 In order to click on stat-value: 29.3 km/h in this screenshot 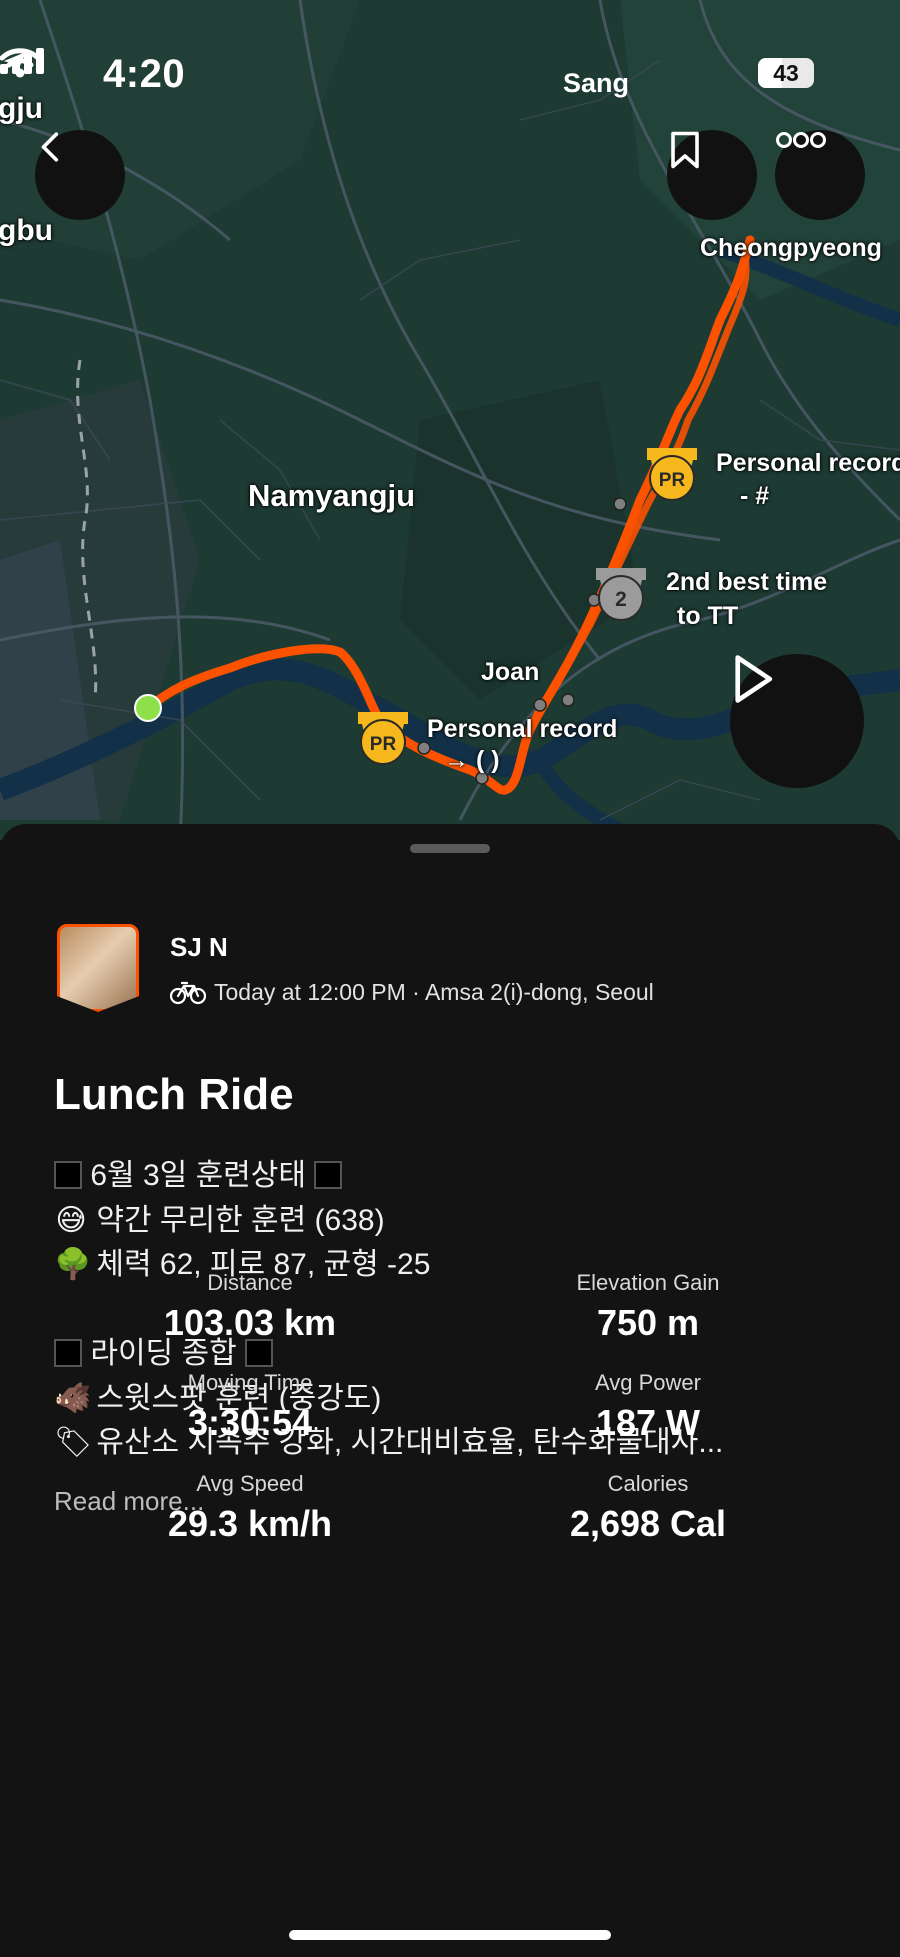, I will do `click(250, 1523)`.